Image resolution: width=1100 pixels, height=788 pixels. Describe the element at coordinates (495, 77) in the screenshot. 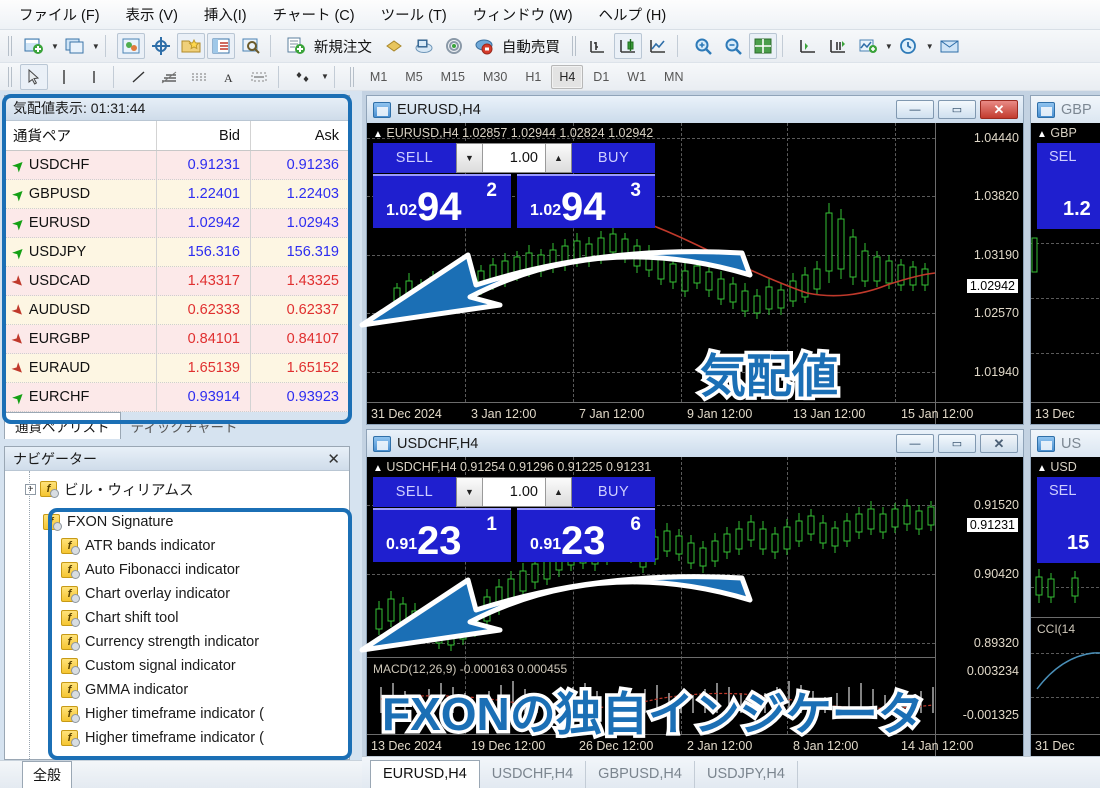

I see `timeframe-m30: M30` at that location.